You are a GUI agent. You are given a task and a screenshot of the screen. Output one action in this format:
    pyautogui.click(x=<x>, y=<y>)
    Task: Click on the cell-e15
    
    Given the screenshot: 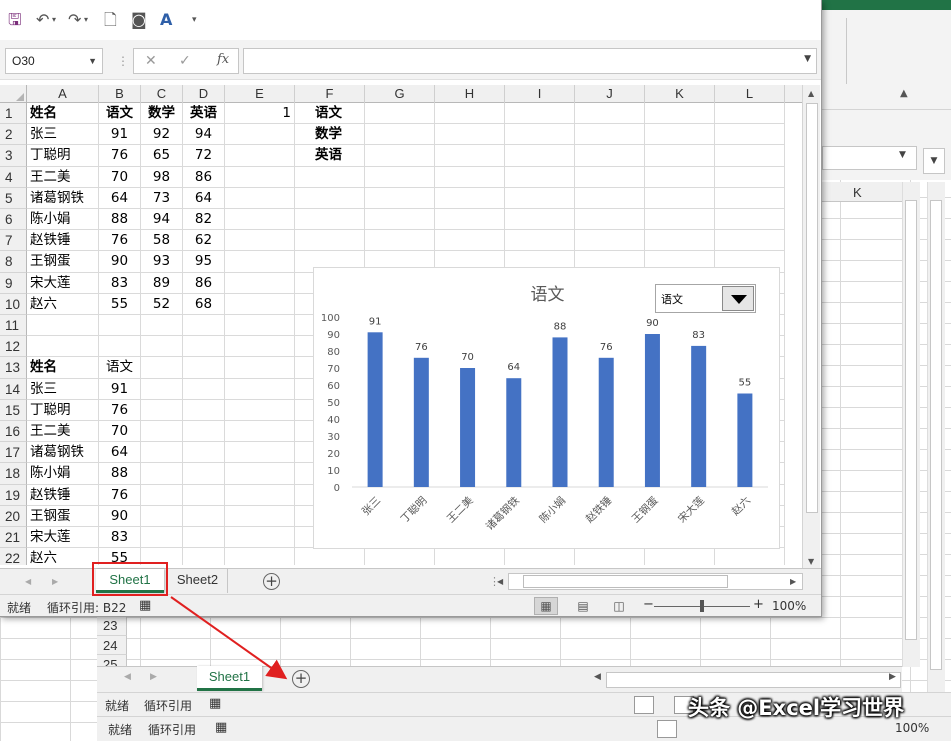 What is the action you would take?
    pyautogui.click(x=260, y=410)
    